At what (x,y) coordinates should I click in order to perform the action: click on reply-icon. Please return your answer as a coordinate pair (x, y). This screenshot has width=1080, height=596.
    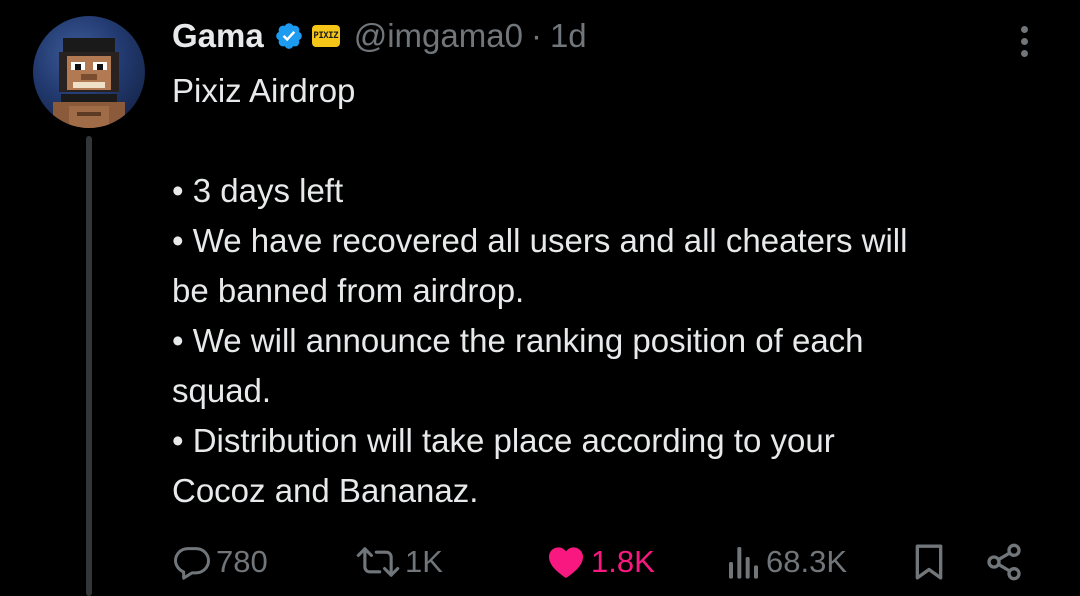
    Looking at the image, I should click on (192, 562).